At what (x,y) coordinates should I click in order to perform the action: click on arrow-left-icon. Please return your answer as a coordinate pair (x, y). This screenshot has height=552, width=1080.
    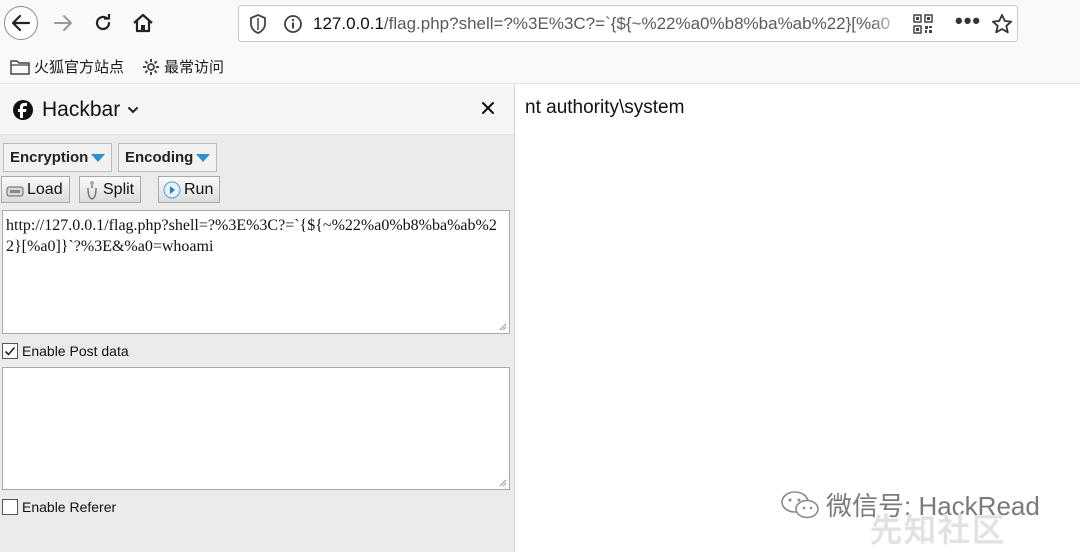
    Looking at the image, I should click on (21, 23).